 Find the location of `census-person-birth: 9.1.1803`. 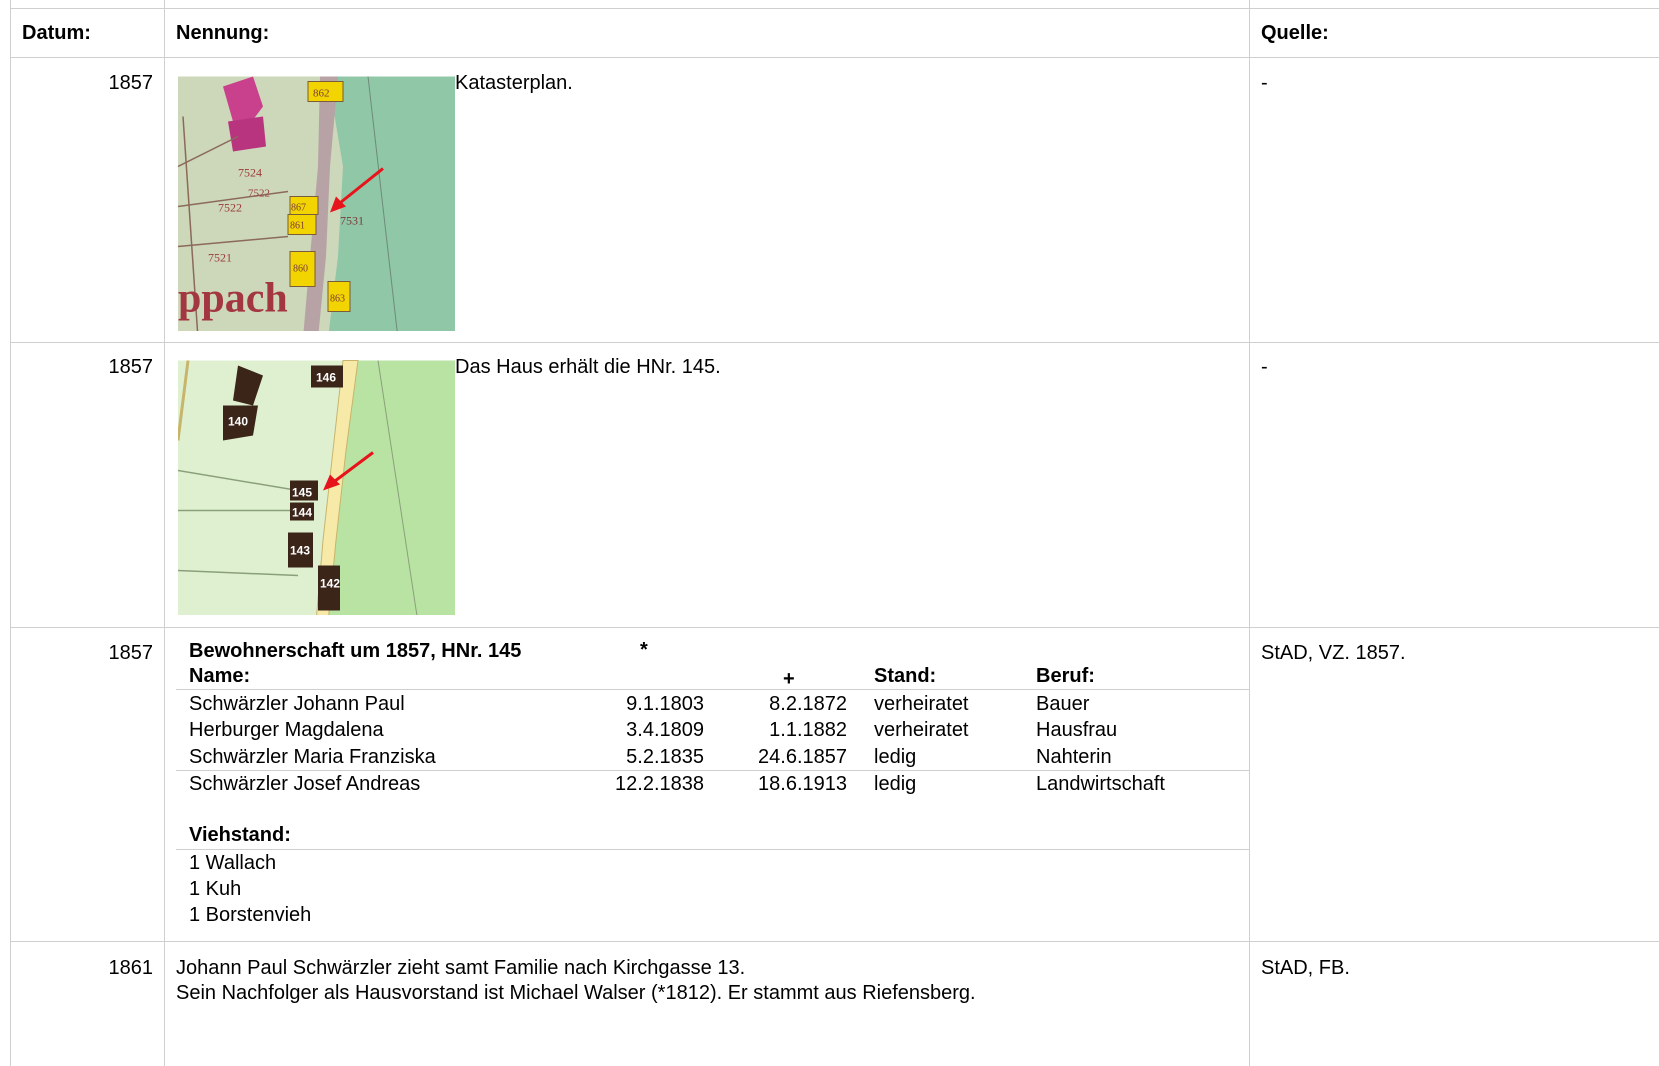

census-person-birth: 9.1.1803 is located at coordinates (665, 704).